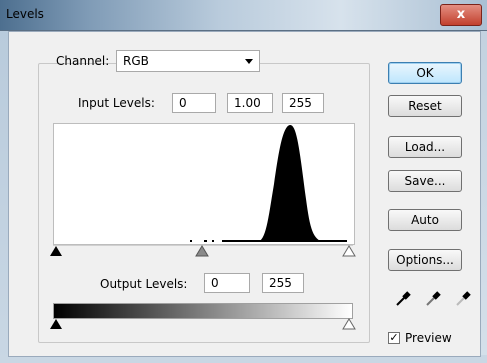 This screenshot has height=363, width=487. I want to click on output-white-slider-handle, so click(349, 324).